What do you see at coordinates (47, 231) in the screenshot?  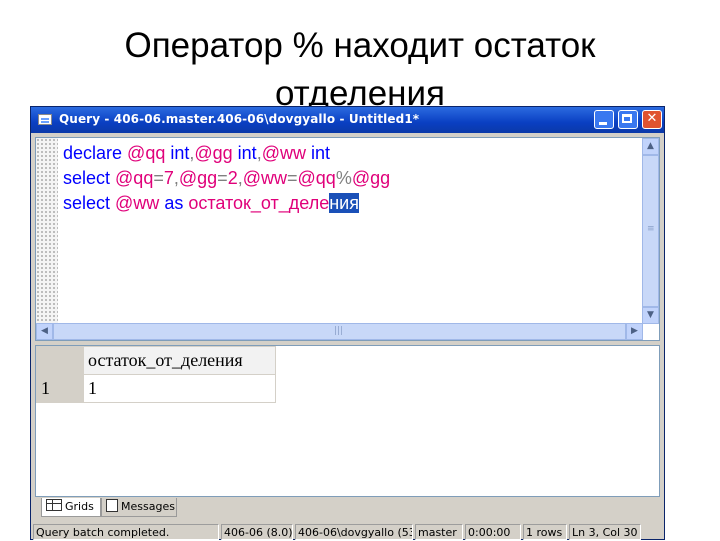 I see `editor-gutter` at bounding box center [47, 231].